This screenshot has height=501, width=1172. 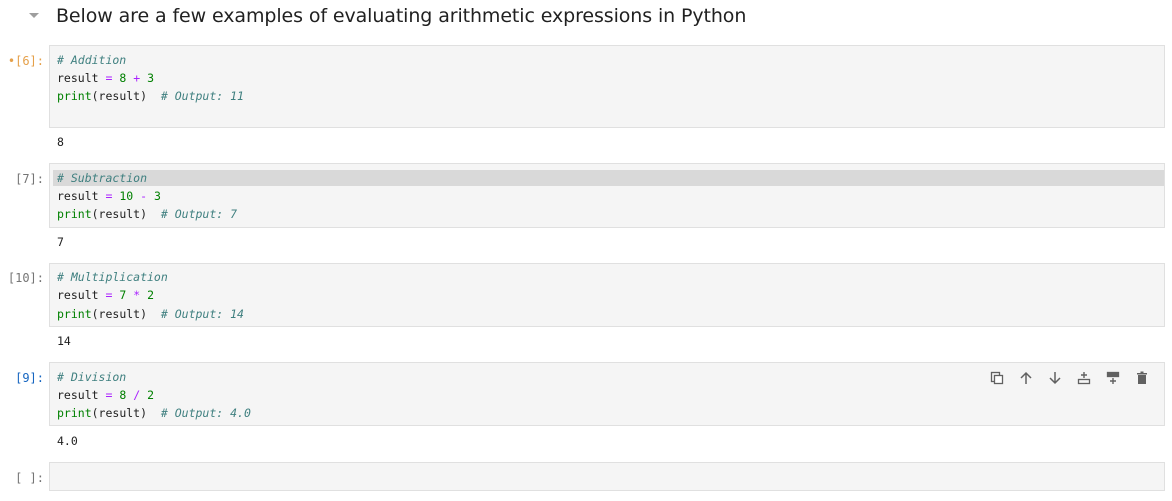 What do you see at coordinates (202, 96) in the screenshot?
I see `code-token: # Output: 11` at bounding box center [202, 96].